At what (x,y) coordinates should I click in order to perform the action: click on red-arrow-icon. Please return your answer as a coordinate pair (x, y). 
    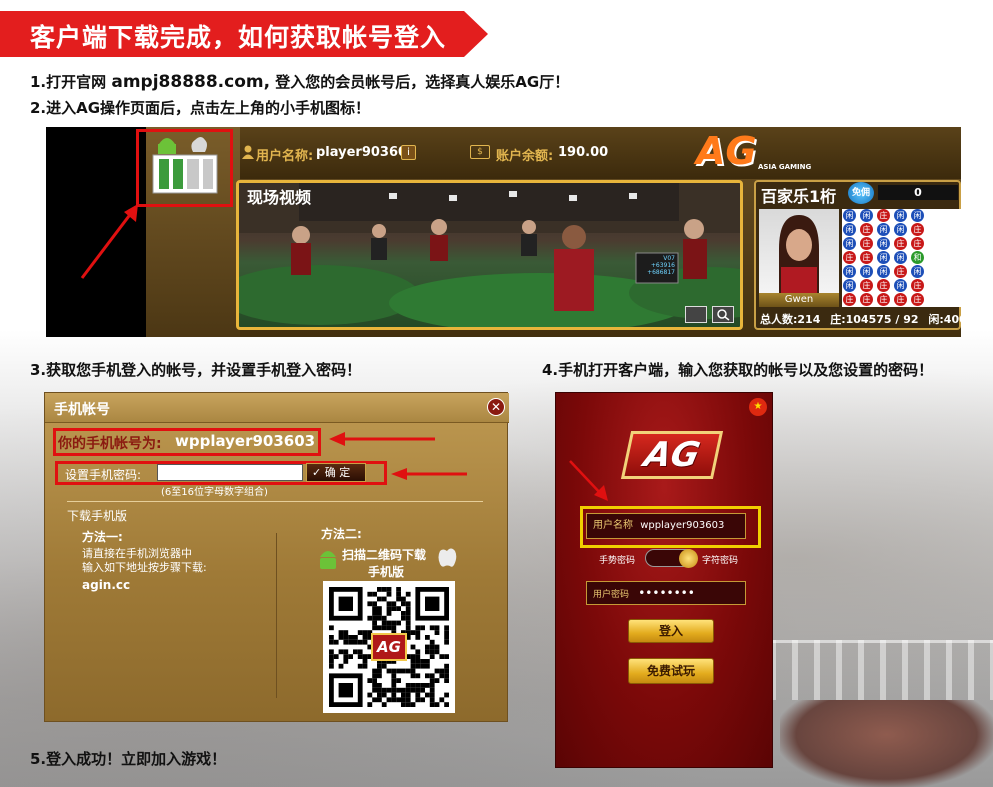
    Looking at the image, I should click on (588, 480).